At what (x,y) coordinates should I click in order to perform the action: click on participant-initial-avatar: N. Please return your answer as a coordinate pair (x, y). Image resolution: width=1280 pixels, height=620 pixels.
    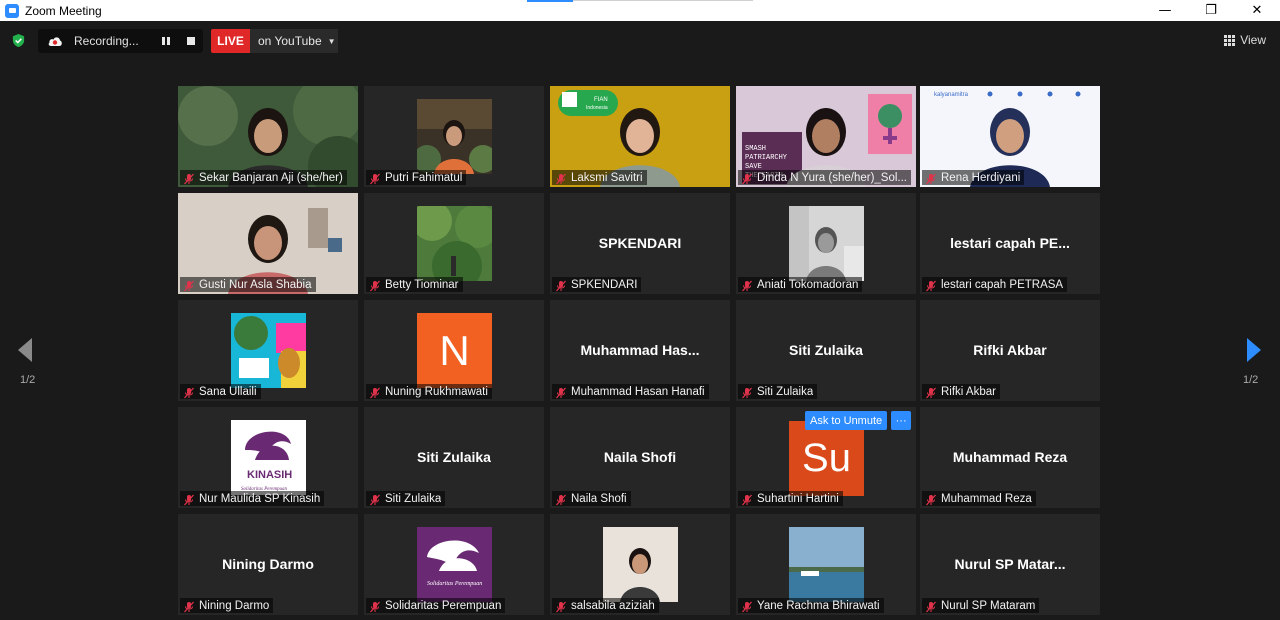
    Looking at the image, I should click on (454, 350).